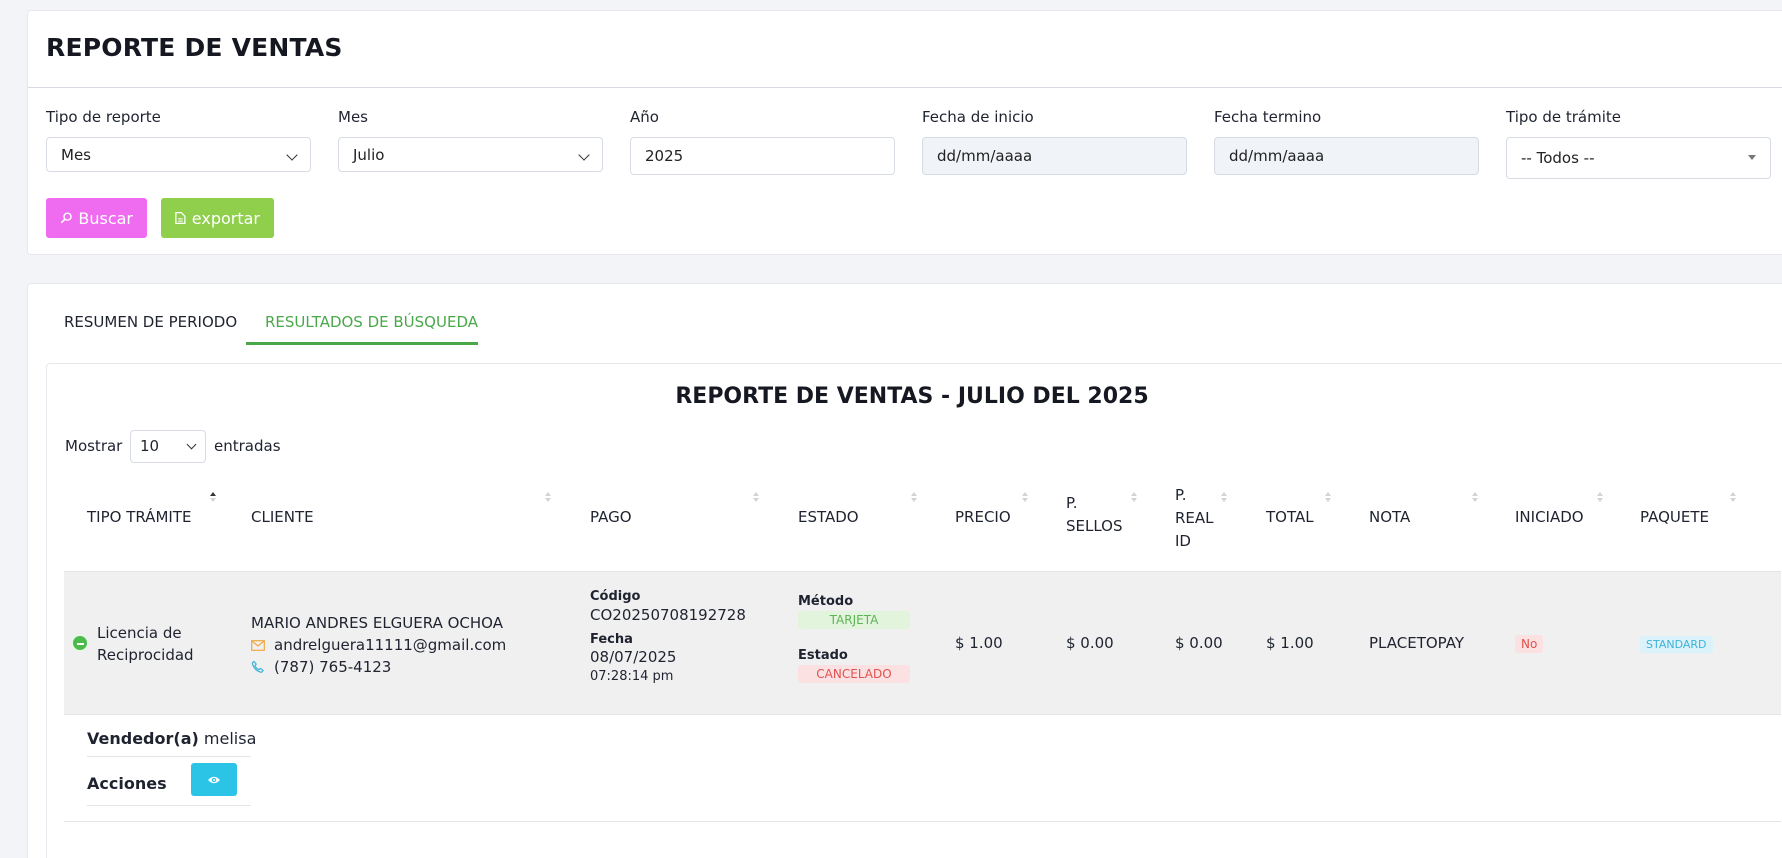 The width and height of the screenshot is (1782, 858). Describe the element at coordinates (139, 517) in the screenshot. I see `header-tipo-tramite: TIPO TRÁMITE` at that location.